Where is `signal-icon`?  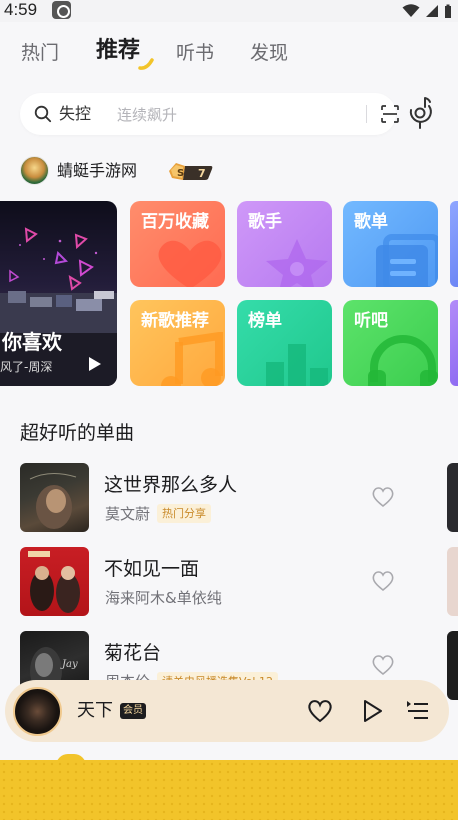 signal-icon is located at coordinates (432, 11).